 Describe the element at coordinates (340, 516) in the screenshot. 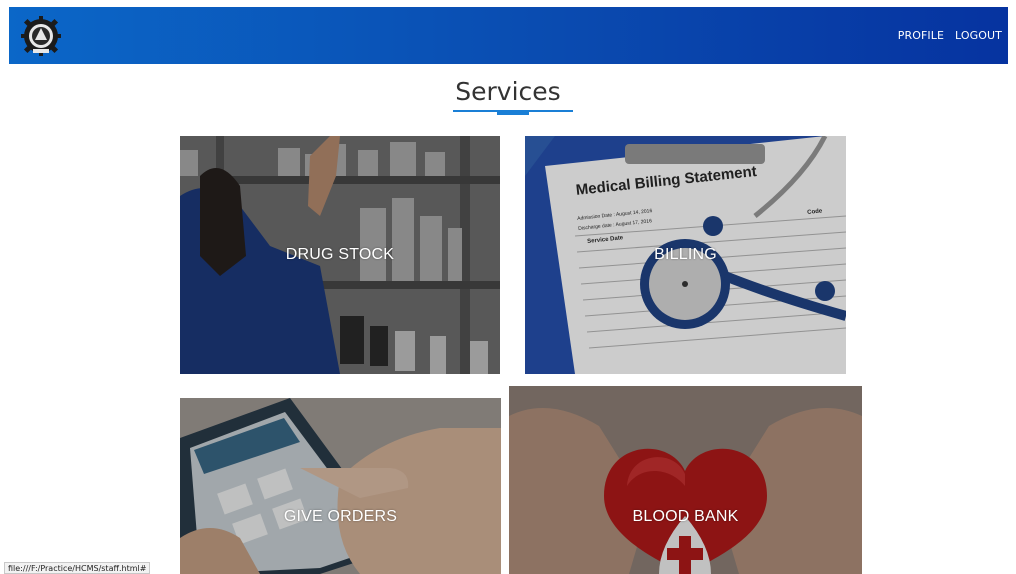

I see `service-label-give-orders: GIVE ORDERS` at that location.